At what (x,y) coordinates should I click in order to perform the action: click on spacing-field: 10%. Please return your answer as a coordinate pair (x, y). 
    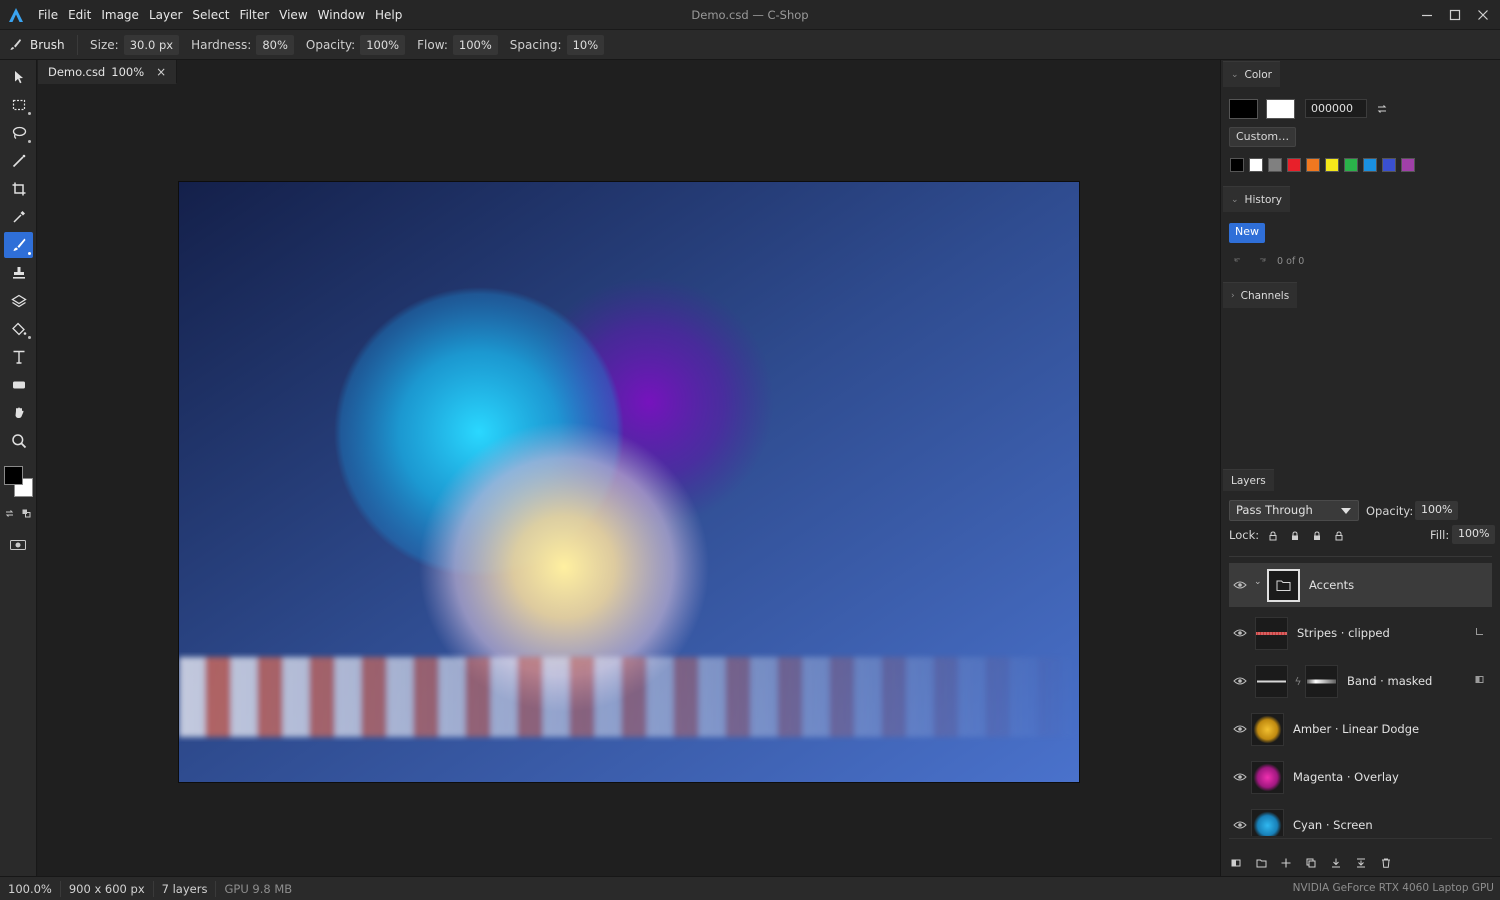
    Looking at the image, I should click on (585, 44).